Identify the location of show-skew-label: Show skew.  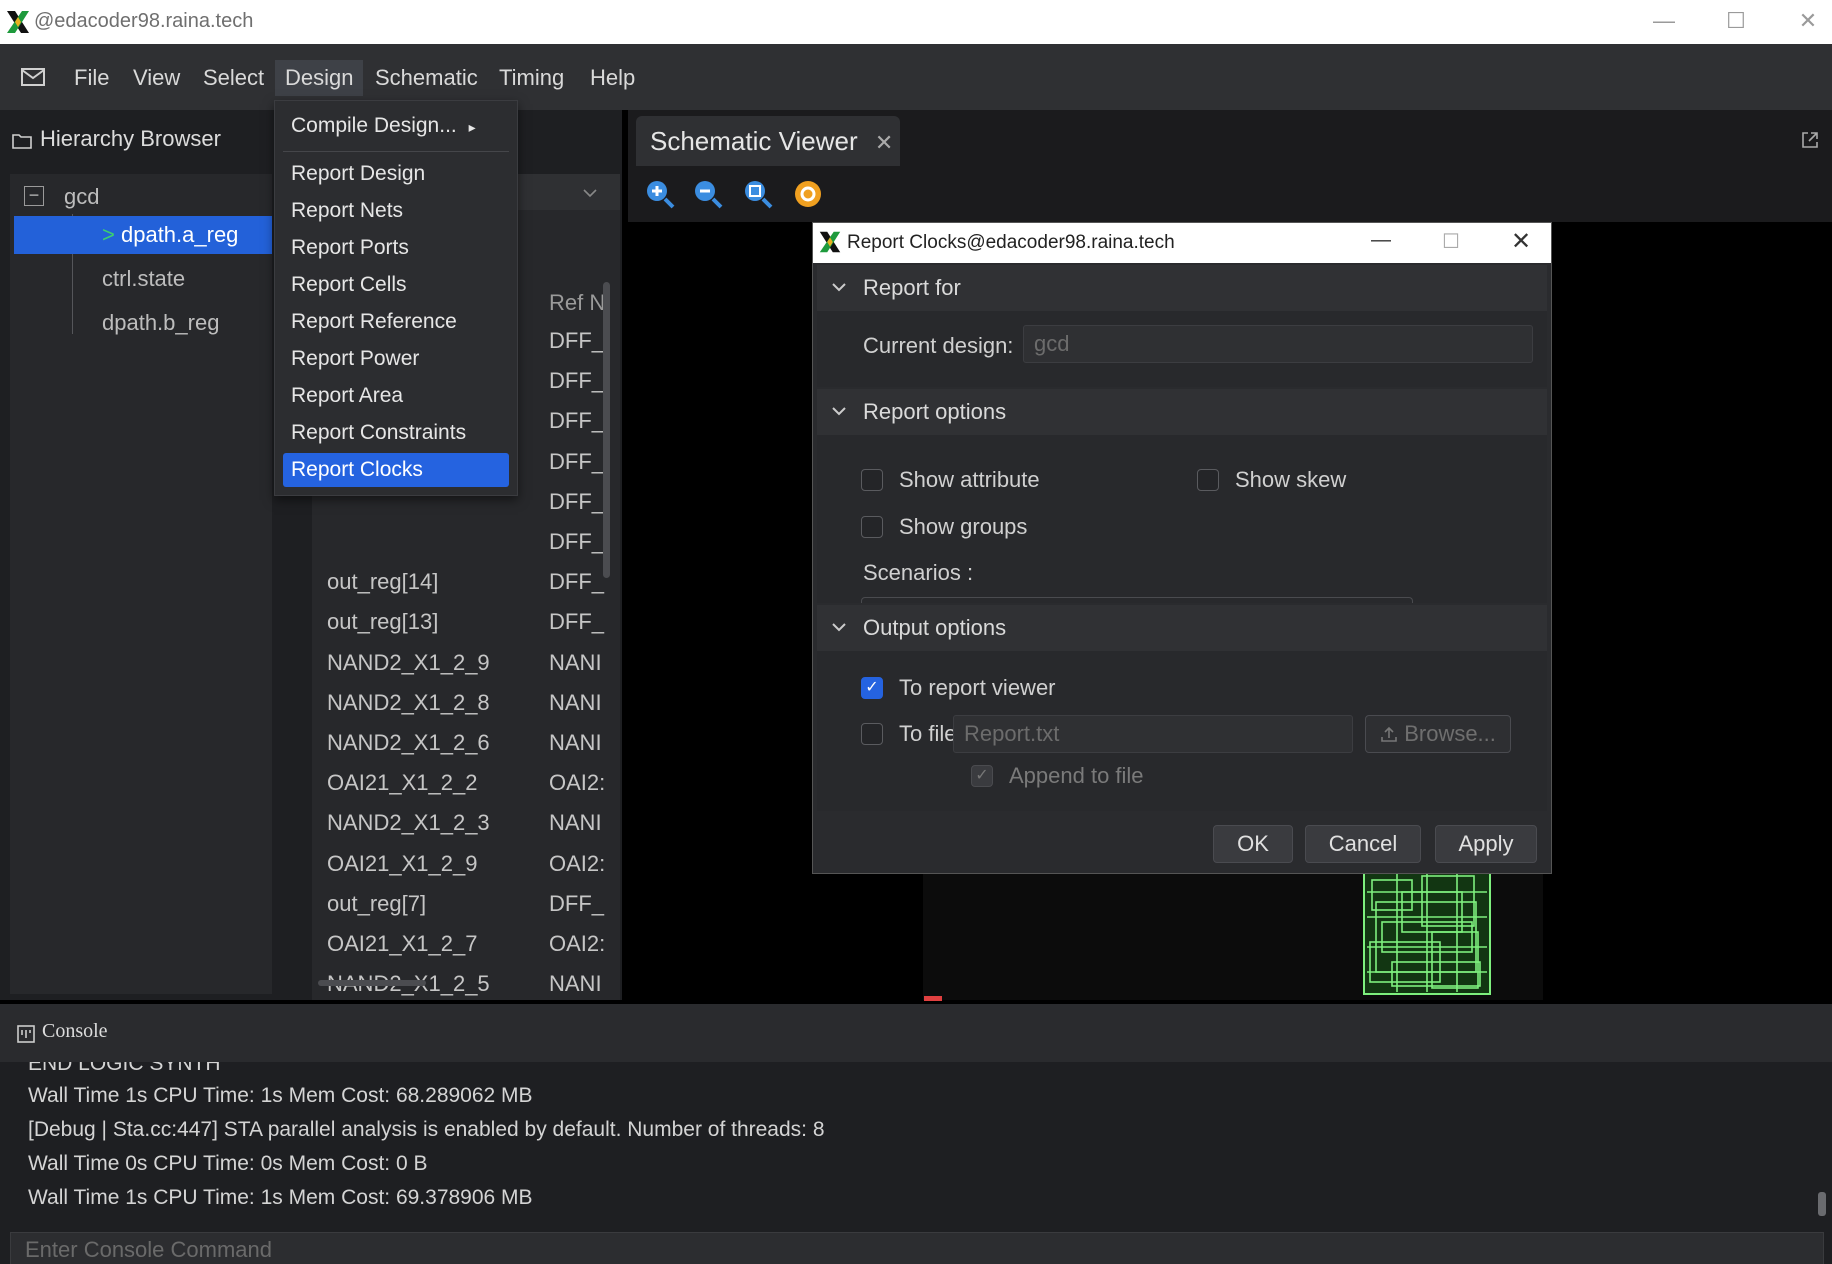
(1291, 479).